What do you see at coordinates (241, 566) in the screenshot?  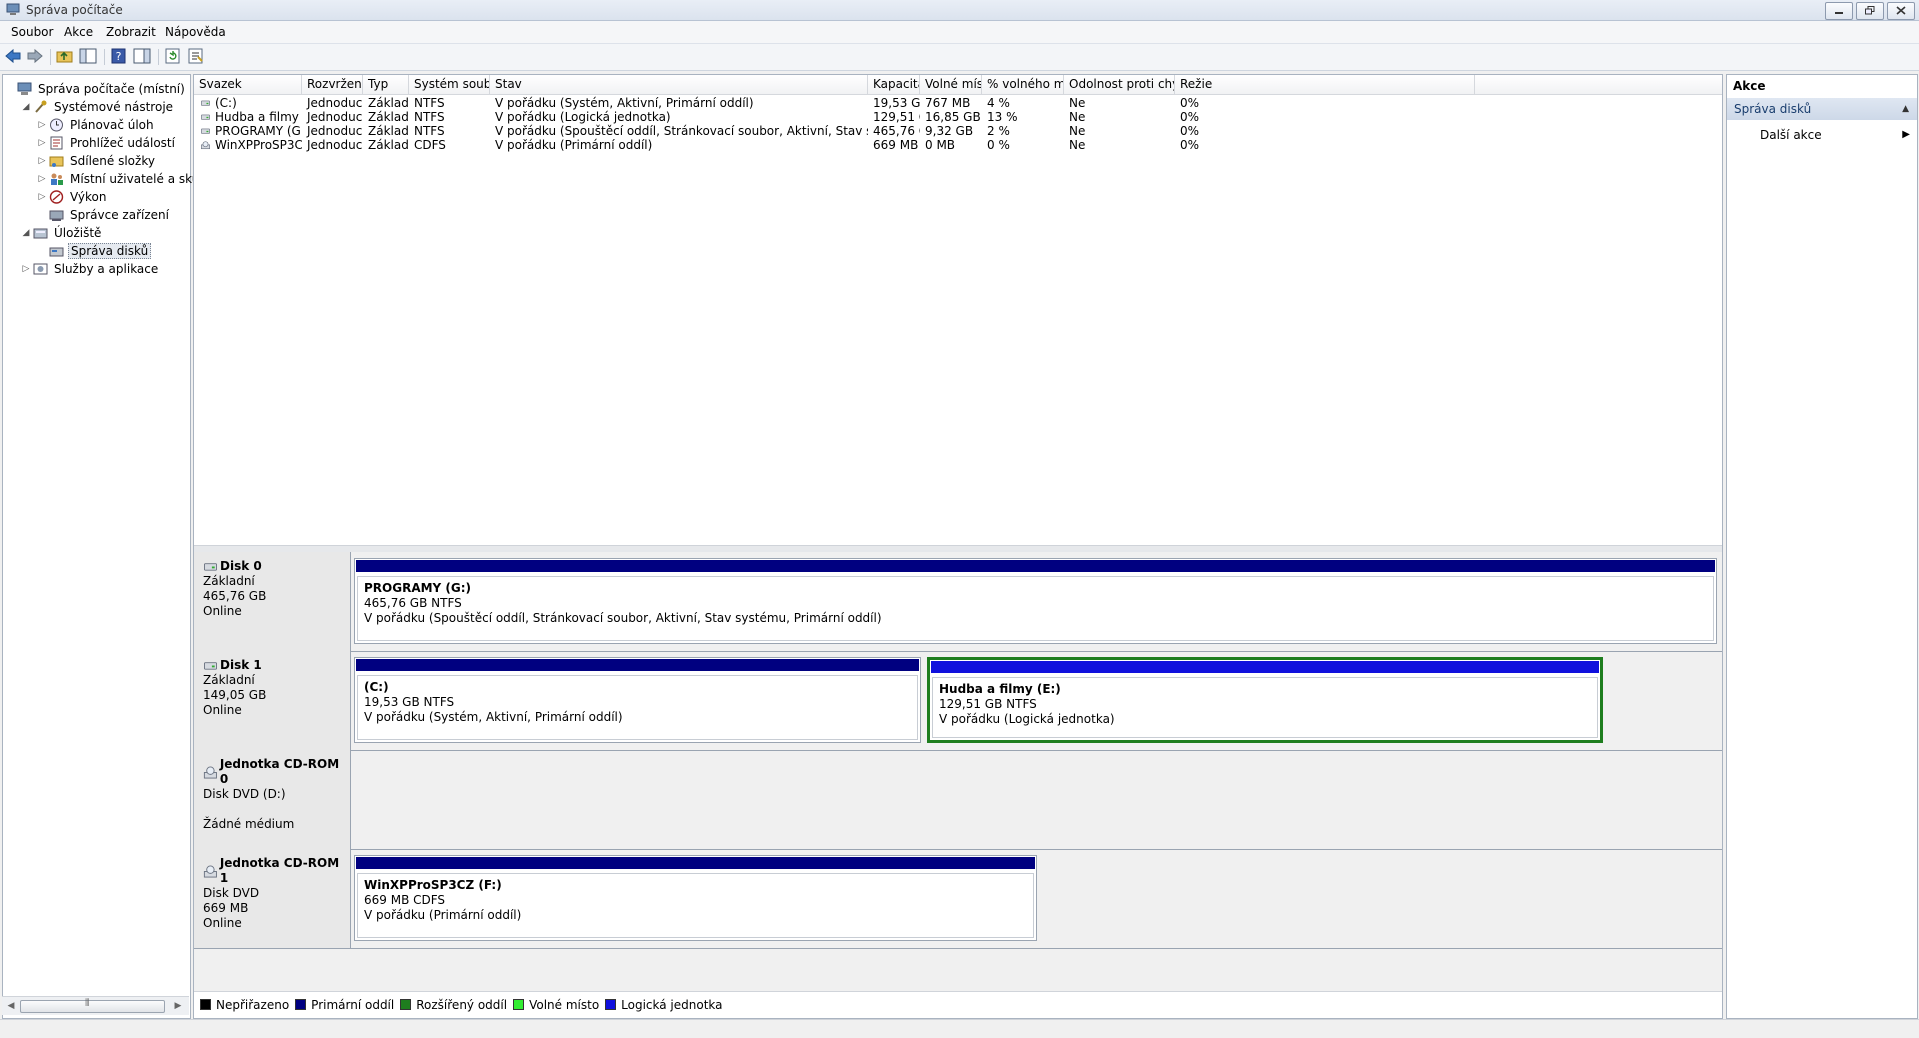 I see `disk-name-text: Disk 0` at bounding box center [241, 566].